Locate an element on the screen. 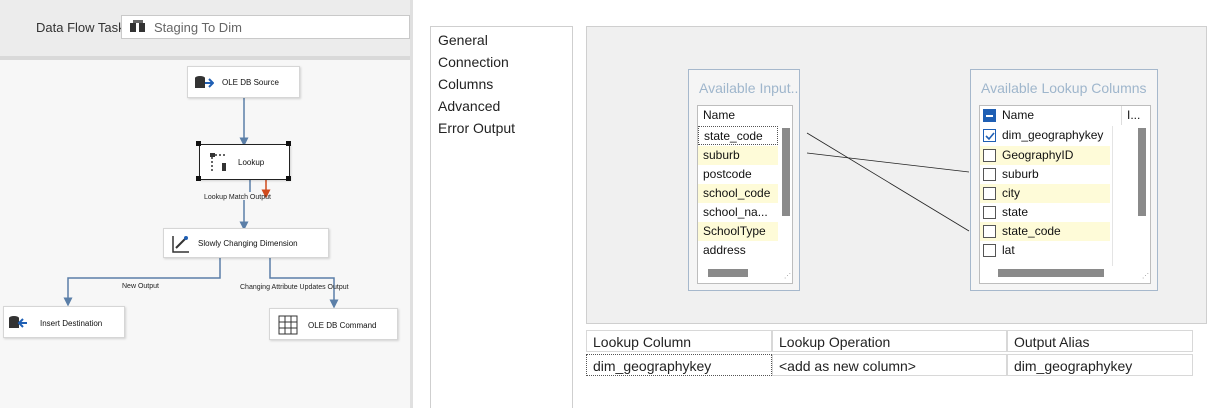 The image size is (1207, 408). lookup-node: Lookup is located at coordinates (243, 161).